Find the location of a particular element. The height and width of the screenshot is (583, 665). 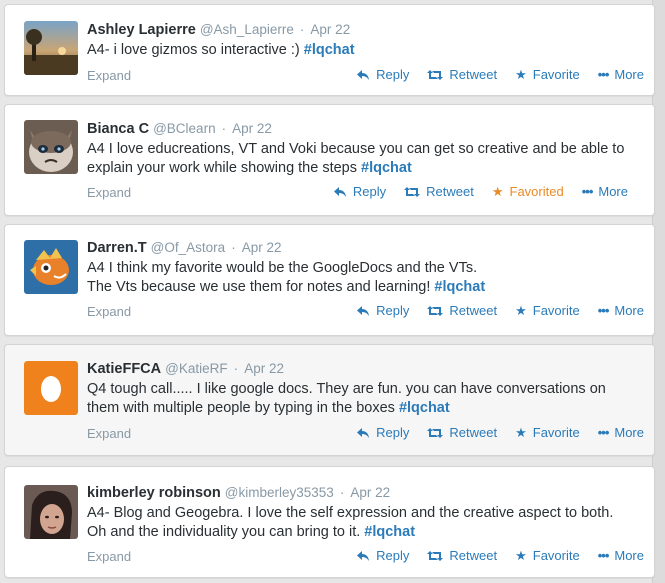

user-name: Ashley Lapierre is located at coordinates (141, 30).